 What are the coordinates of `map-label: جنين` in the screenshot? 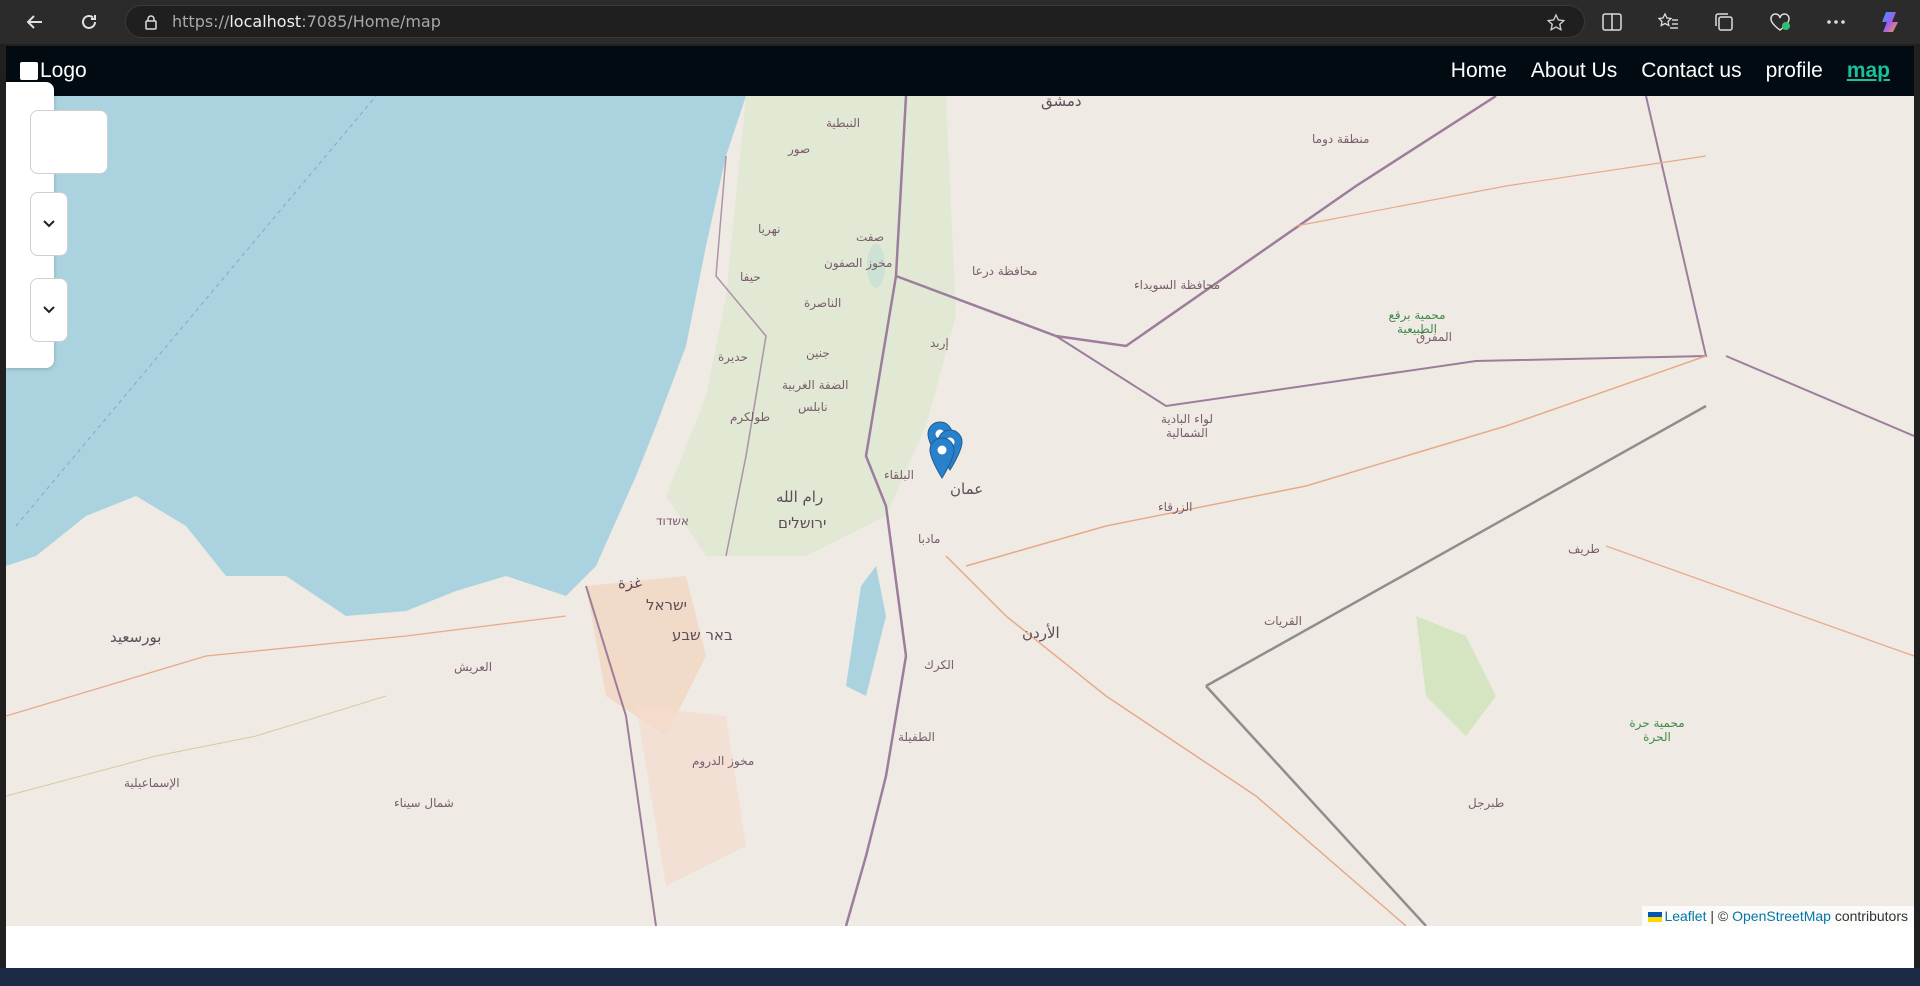 It's located at (818, 353).